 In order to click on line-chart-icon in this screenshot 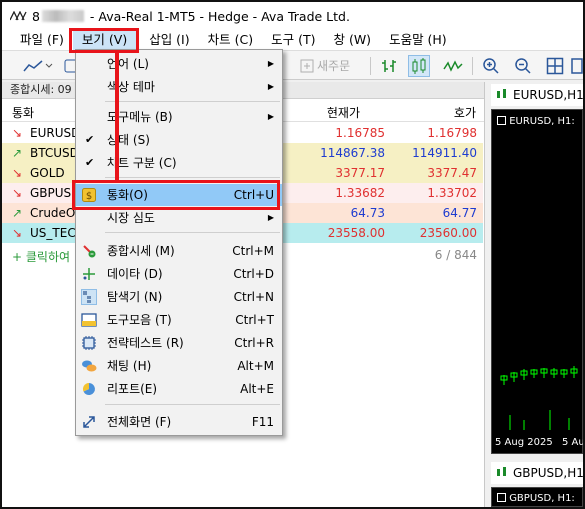, I will do `click(453, 66)`.